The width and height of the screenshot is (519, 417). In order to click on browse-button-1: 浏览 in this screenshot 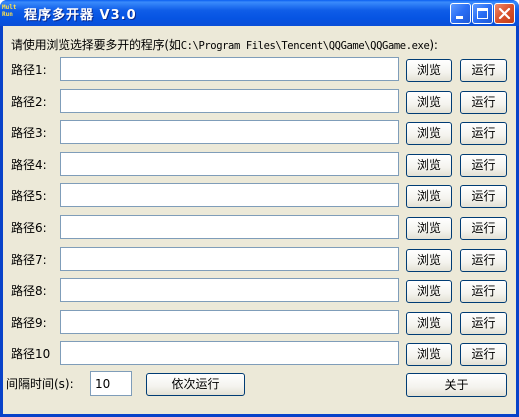, I will do `click(429, 70)`.